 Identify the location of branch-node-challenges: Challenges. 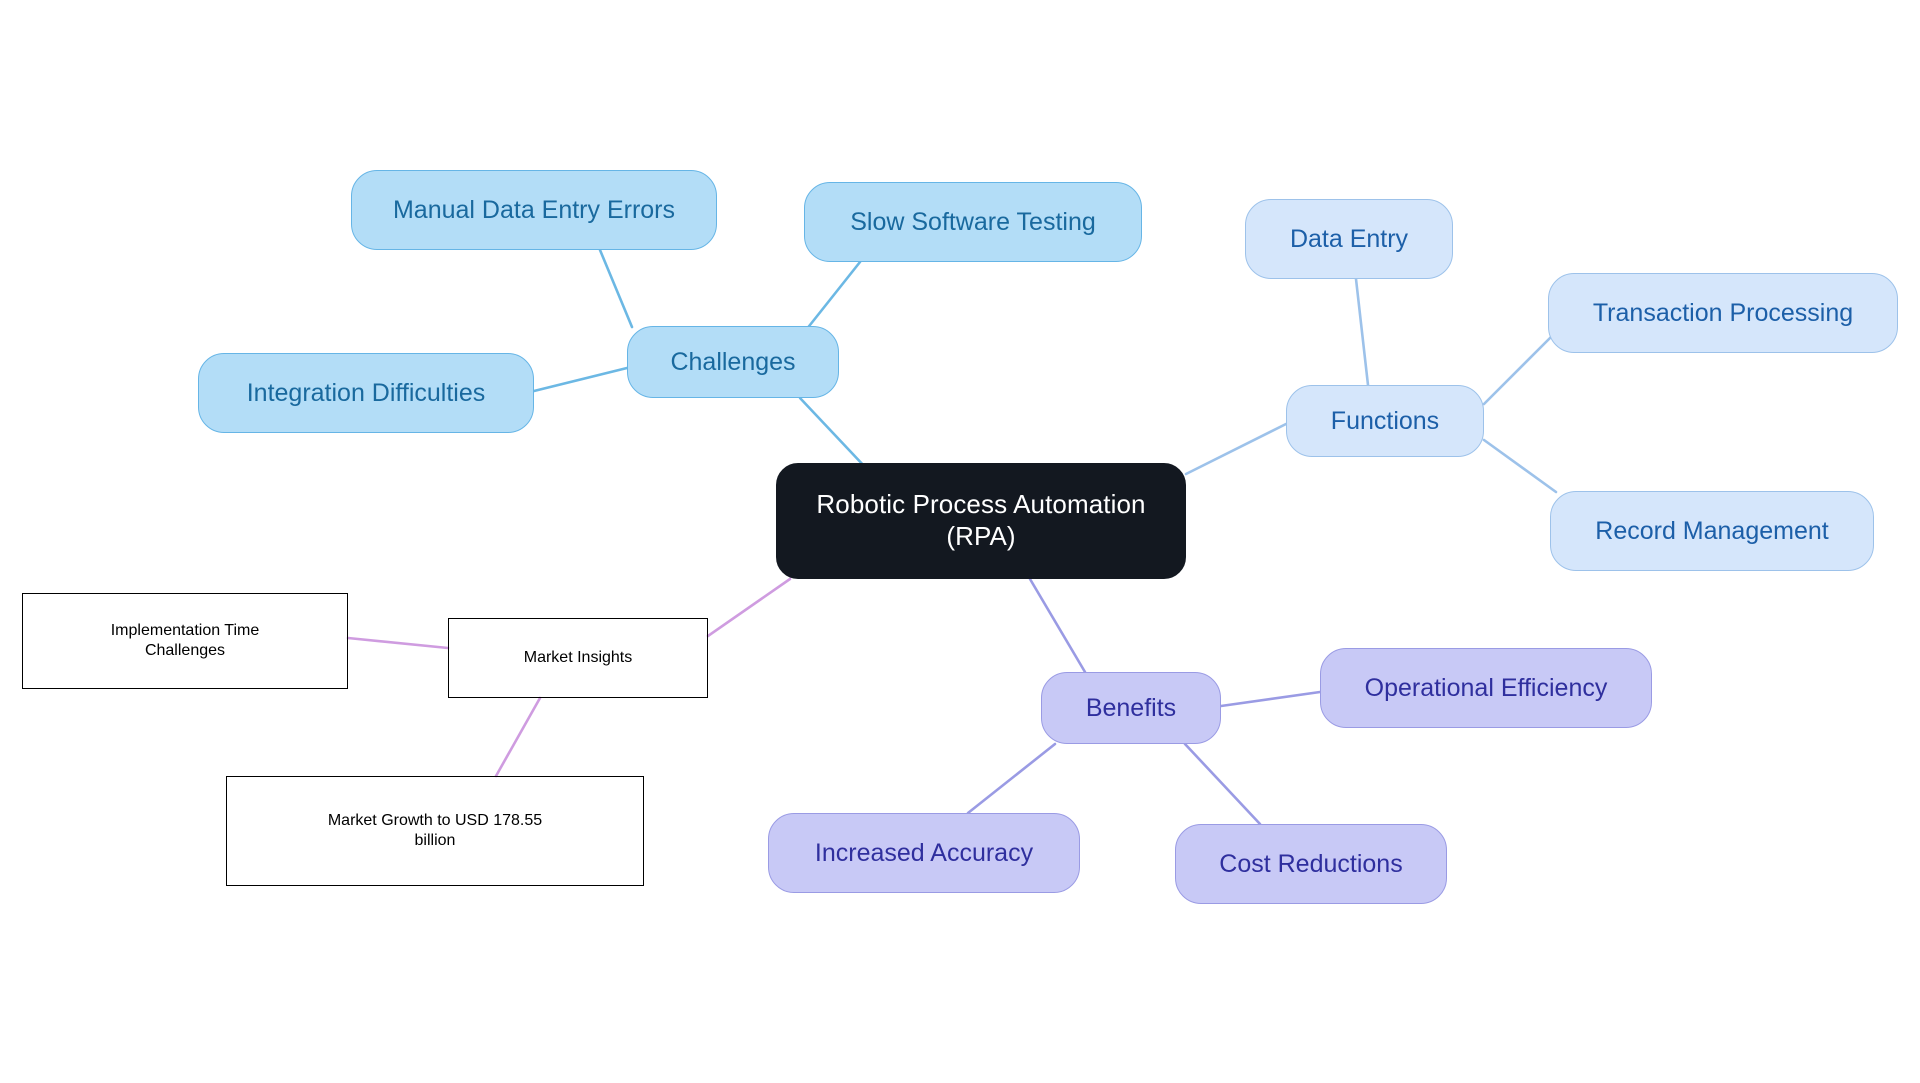
(733, 362).